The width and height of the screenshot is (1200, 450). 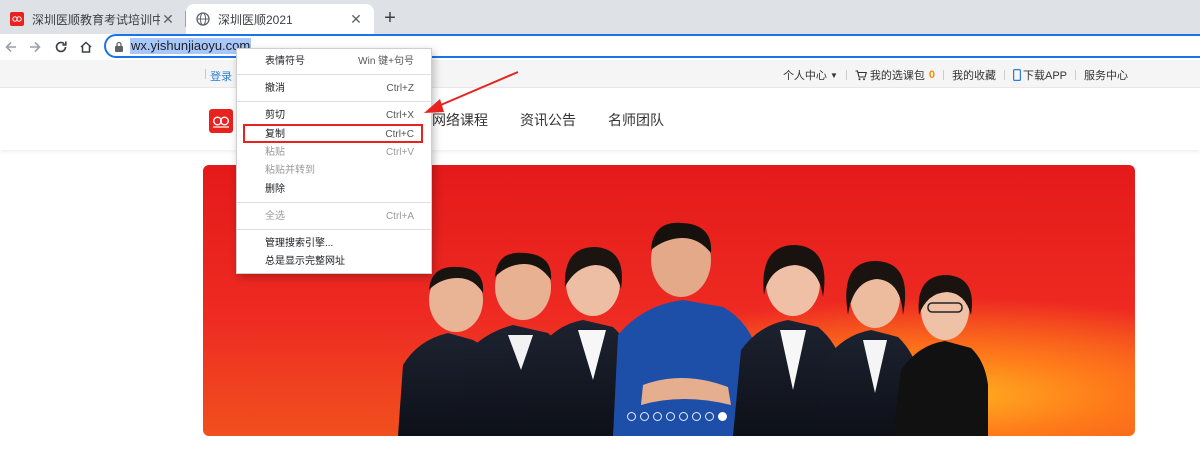 I want to click on login-link: 登录, so click(x=218, y=76).